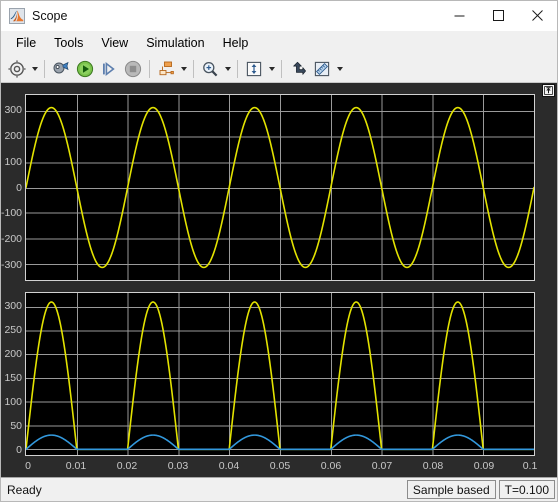 The image size is (558, 502). I want to click on x-tick-label: 0, so click(28, 466).